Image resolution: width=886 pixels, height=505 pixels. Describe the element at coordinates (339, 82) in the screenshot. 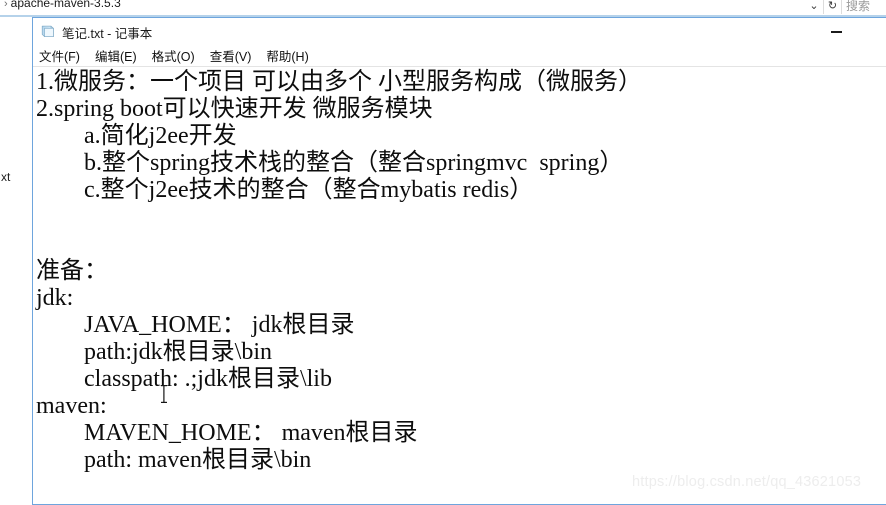

I see `document-line: 1.微服务：一个项目 可以由多个 小型服务构成（微服务）` at that location.